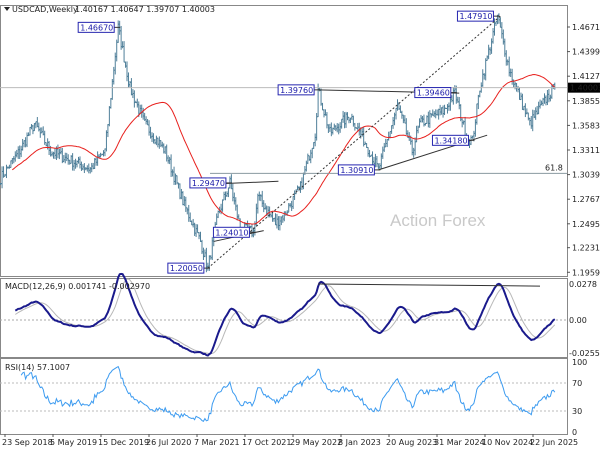 The image size is (600, 450). What do you see at coordinates (578, 320) in the screenshot?
I see `macd-y-label: 0.00` at bounding box center [578, 320].